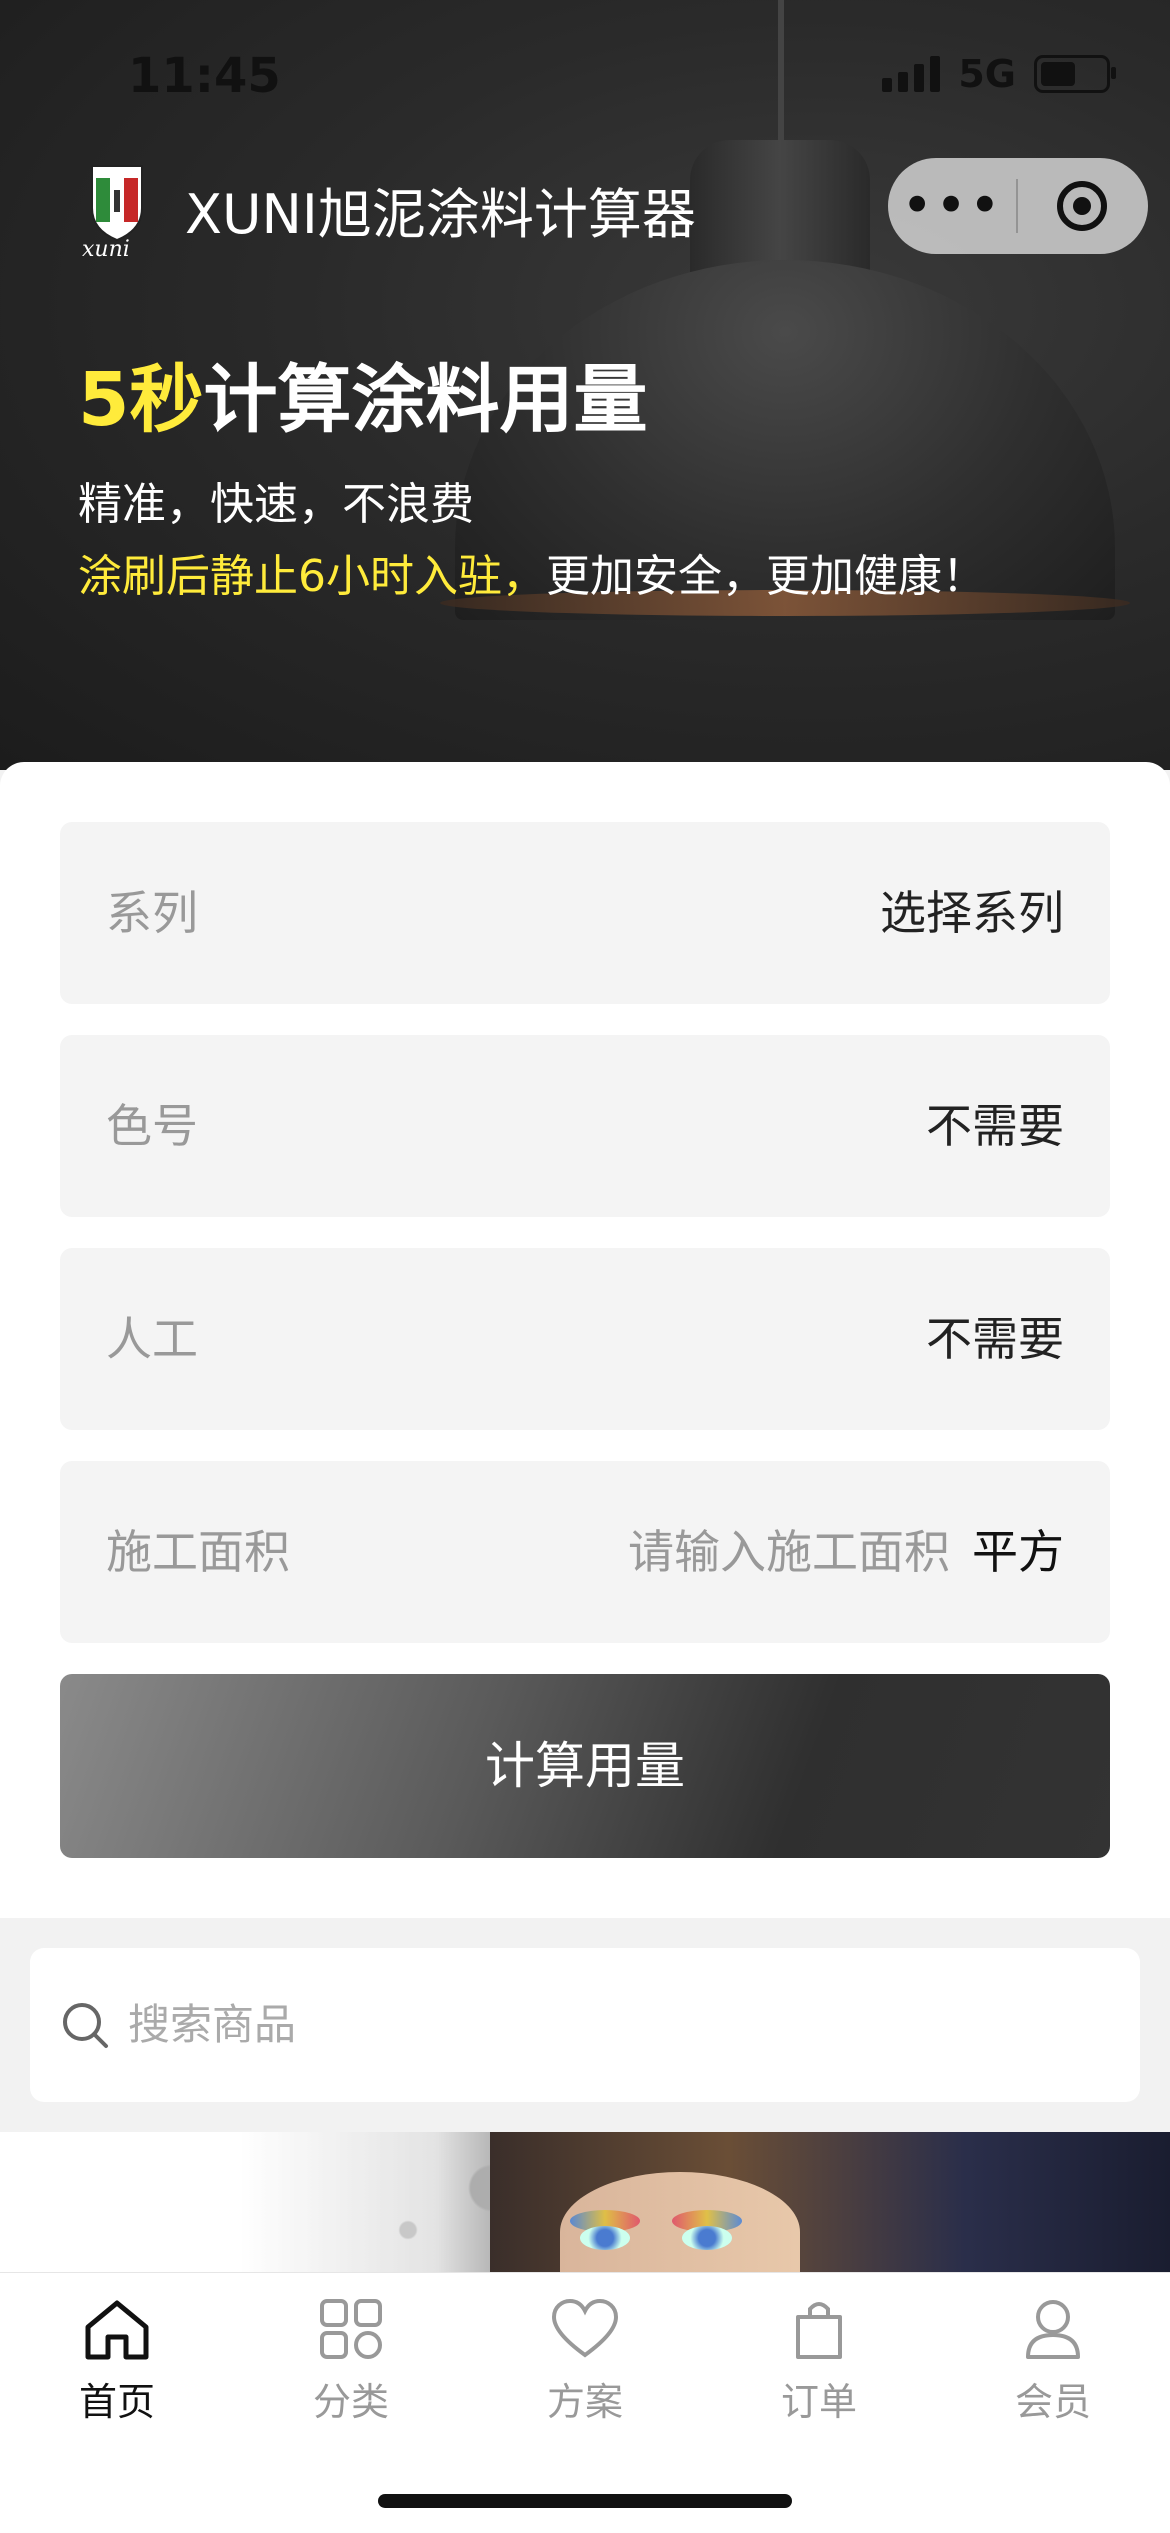  Describe the element at coordinates (766, 576) in the screenshot. I see `subtitle-rest: 更加安全，更加健康！` at that location.